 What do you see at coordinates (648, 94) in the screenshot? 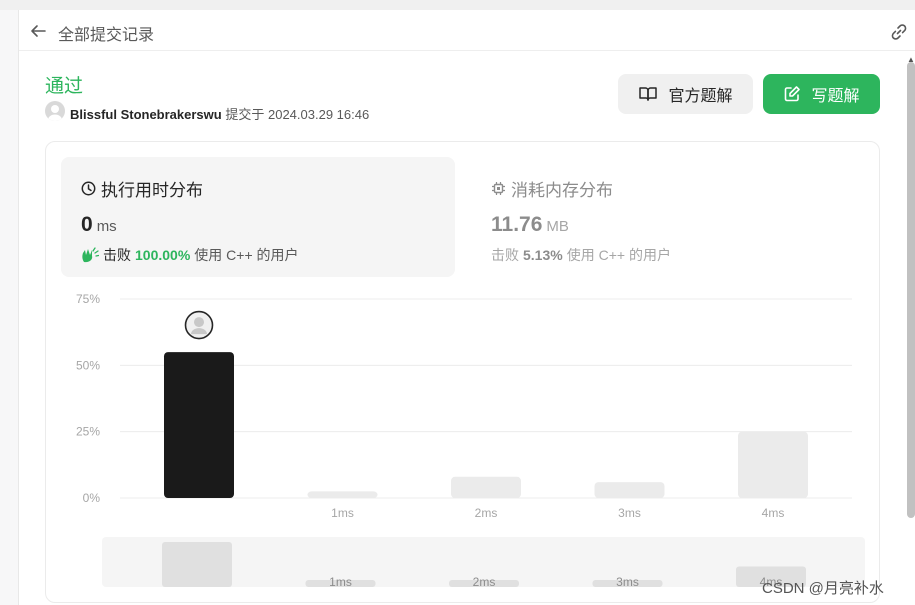
I see `book-open-icon` at bounding box center [648, 94].